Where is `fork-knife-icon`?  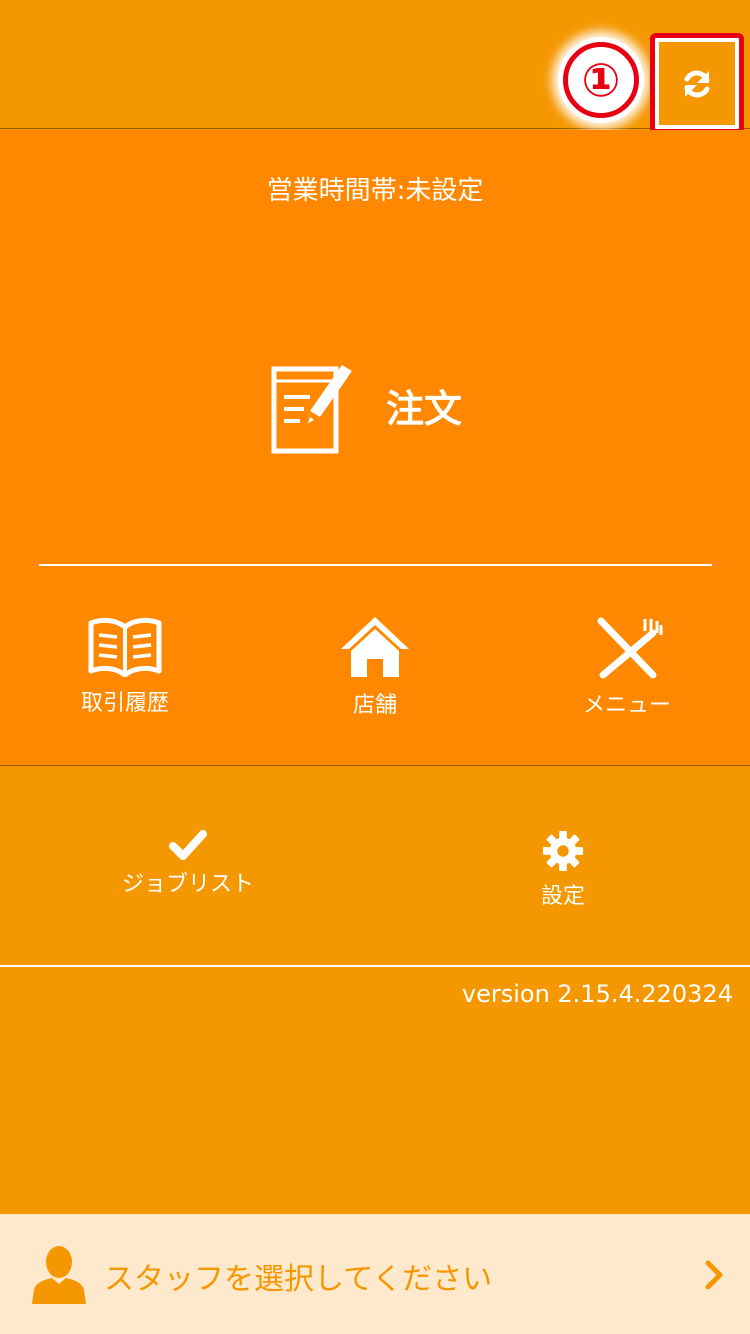
fork-knife-icon is located at coordinates (630, 648).